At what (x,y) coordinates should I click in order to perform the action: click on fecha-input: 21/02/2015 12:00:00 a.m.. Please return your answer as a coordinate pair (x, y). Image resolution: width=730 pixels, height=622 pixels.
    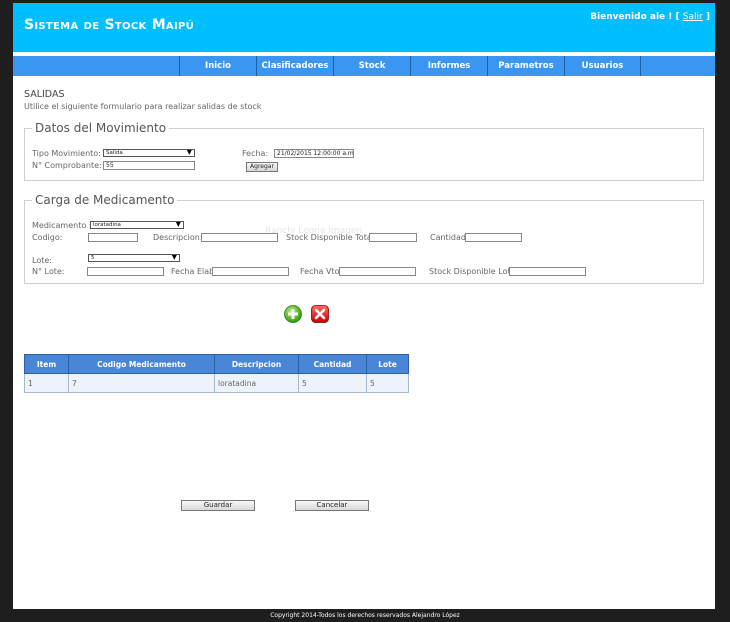
    Looking at the image, I should click on (314, 153).